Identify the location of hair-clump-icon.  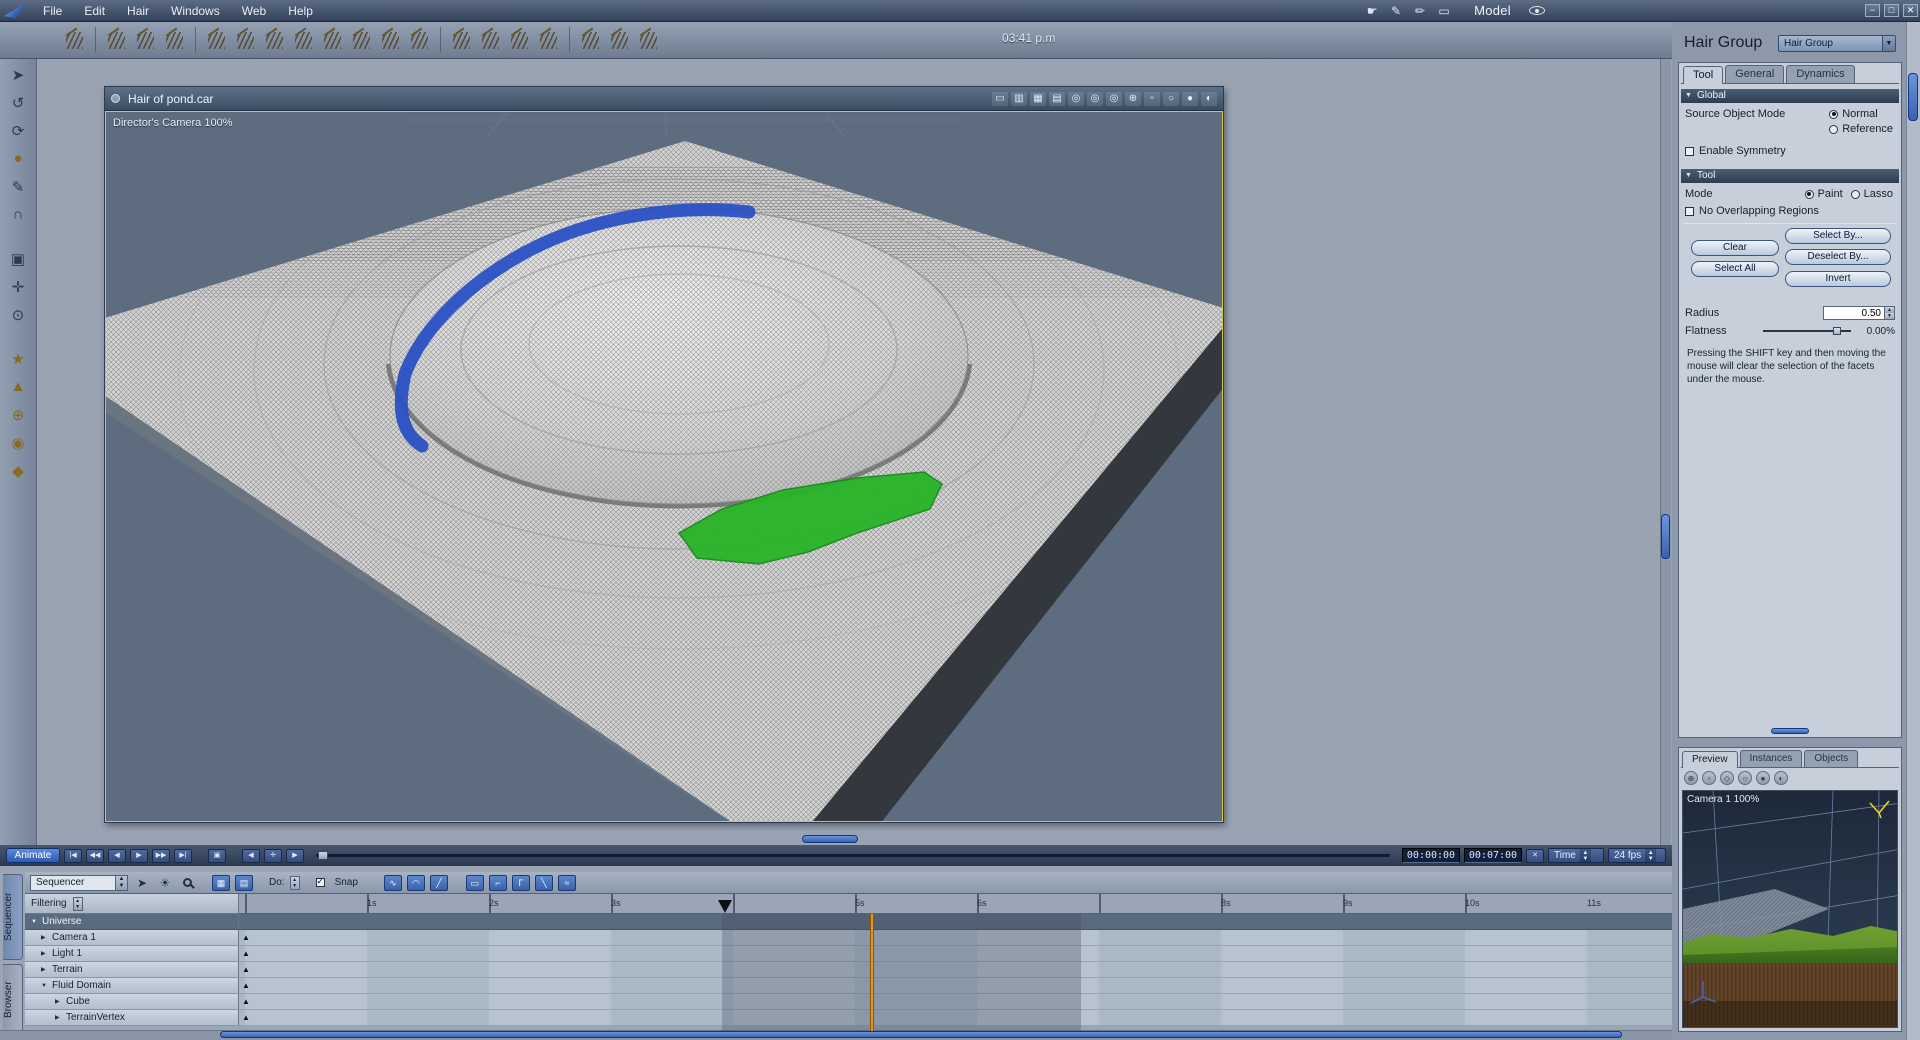
(390, 40).